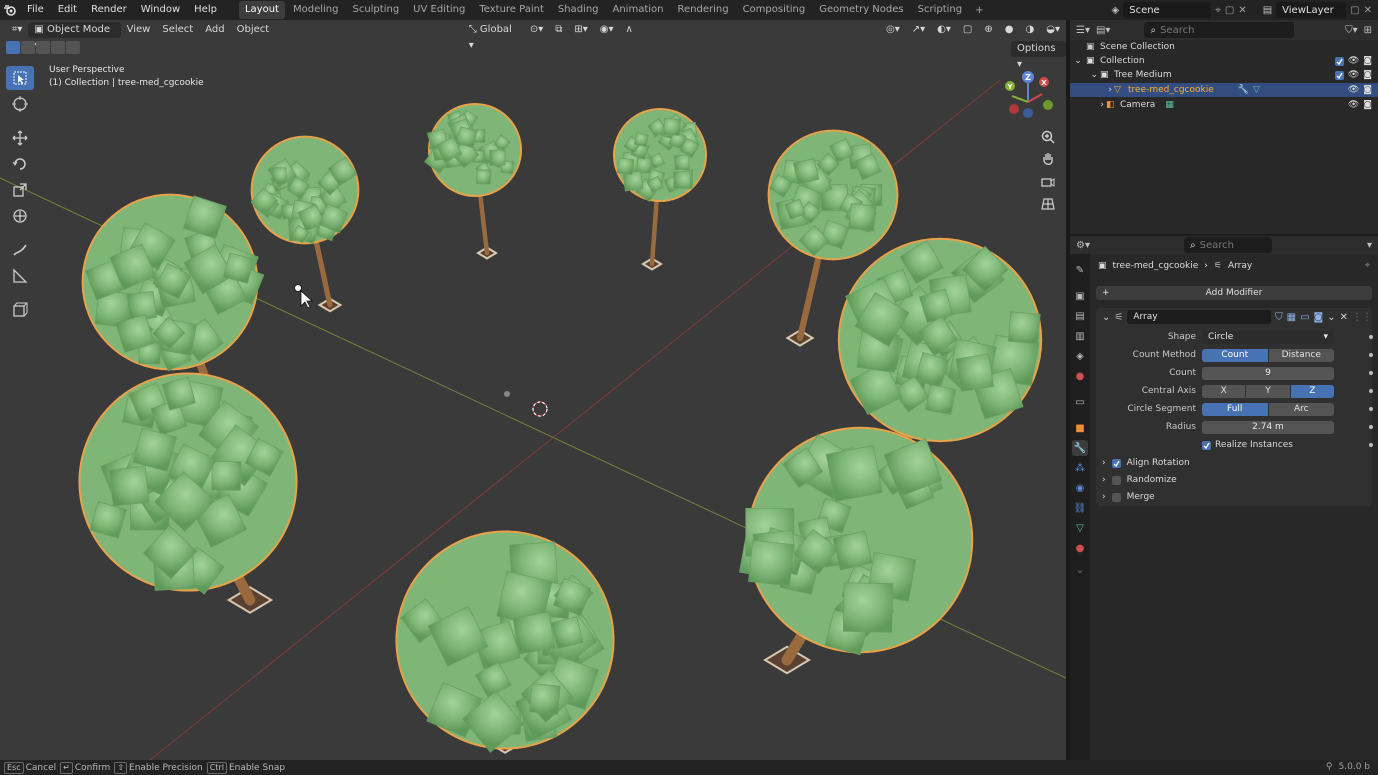 This screenshot has height=775, width=1378. What do you see at coordinates (1229, 10) in the screenshot?
I see `new-scene-icon: ▢` at bounding box center [1229, 10].